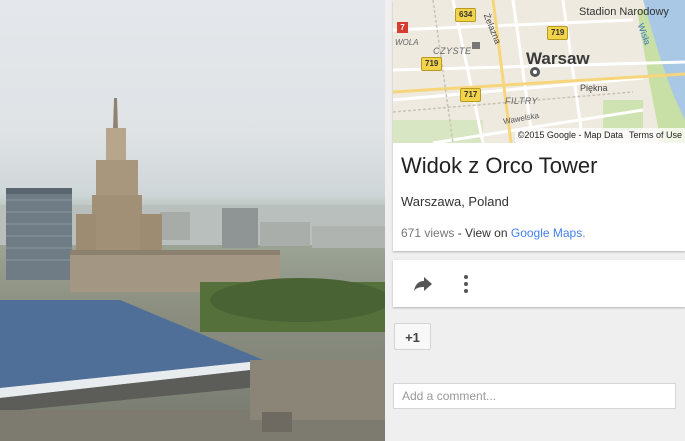 This screenshot has width=685, height=441. I want to click on map-stadium-label: Stadion Narodowy, so click(624, 12).